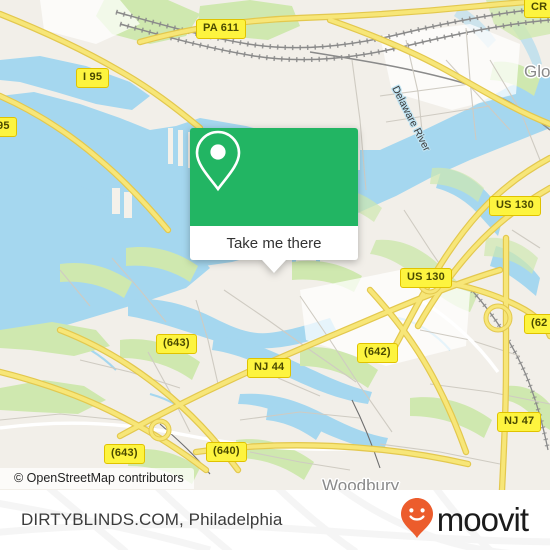 This screenshot has width=550, height=550. Describe the element at coordinates (226, 452) in the screenshot. I see `road-shield: (640)` at that location.